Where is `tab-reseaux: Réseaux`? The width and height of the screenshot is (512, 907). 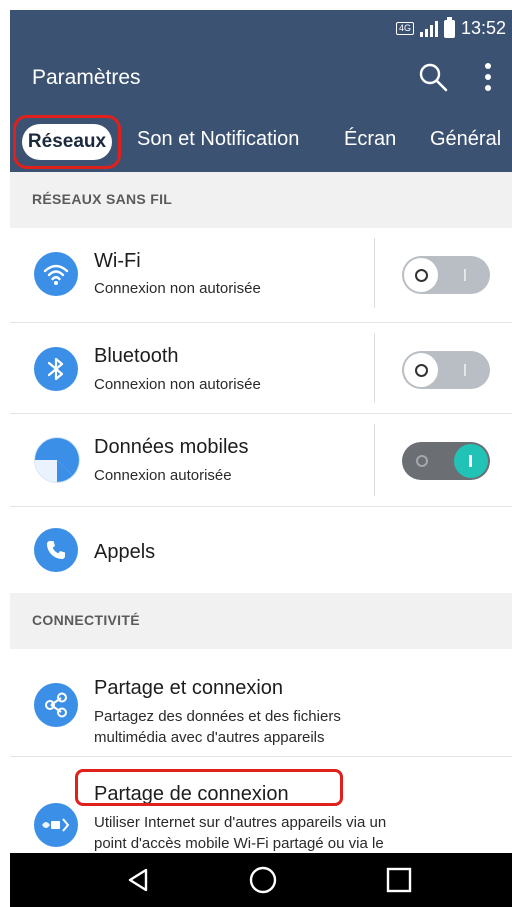
tab-reseaux: Réseaux is located at coordinates (67, 142).